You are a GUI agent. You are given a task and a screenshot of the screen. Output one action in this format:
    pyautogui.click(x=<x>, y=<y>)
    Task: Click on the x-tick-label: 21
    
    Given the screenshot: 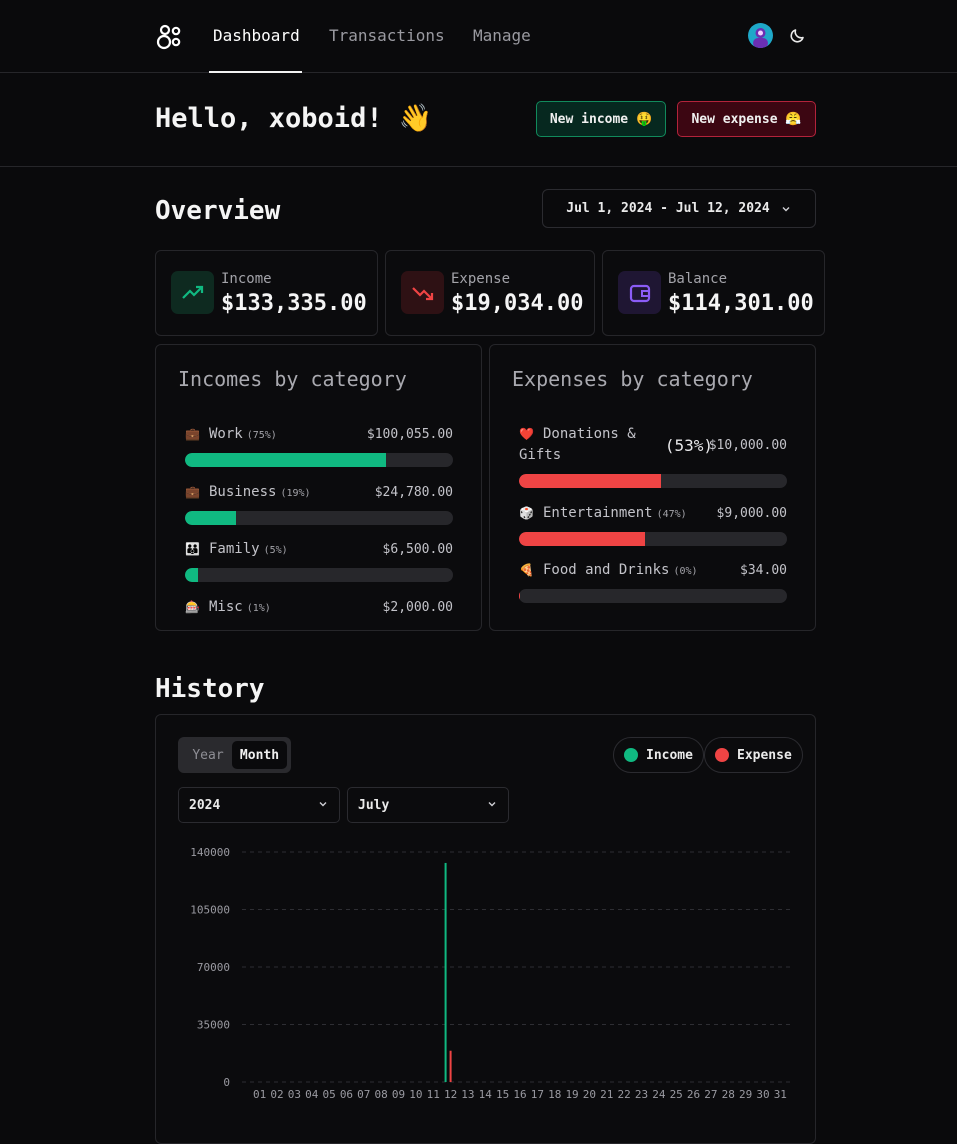 What is the action you would take?
    pyautogui.click(x=606, y=1094)
    